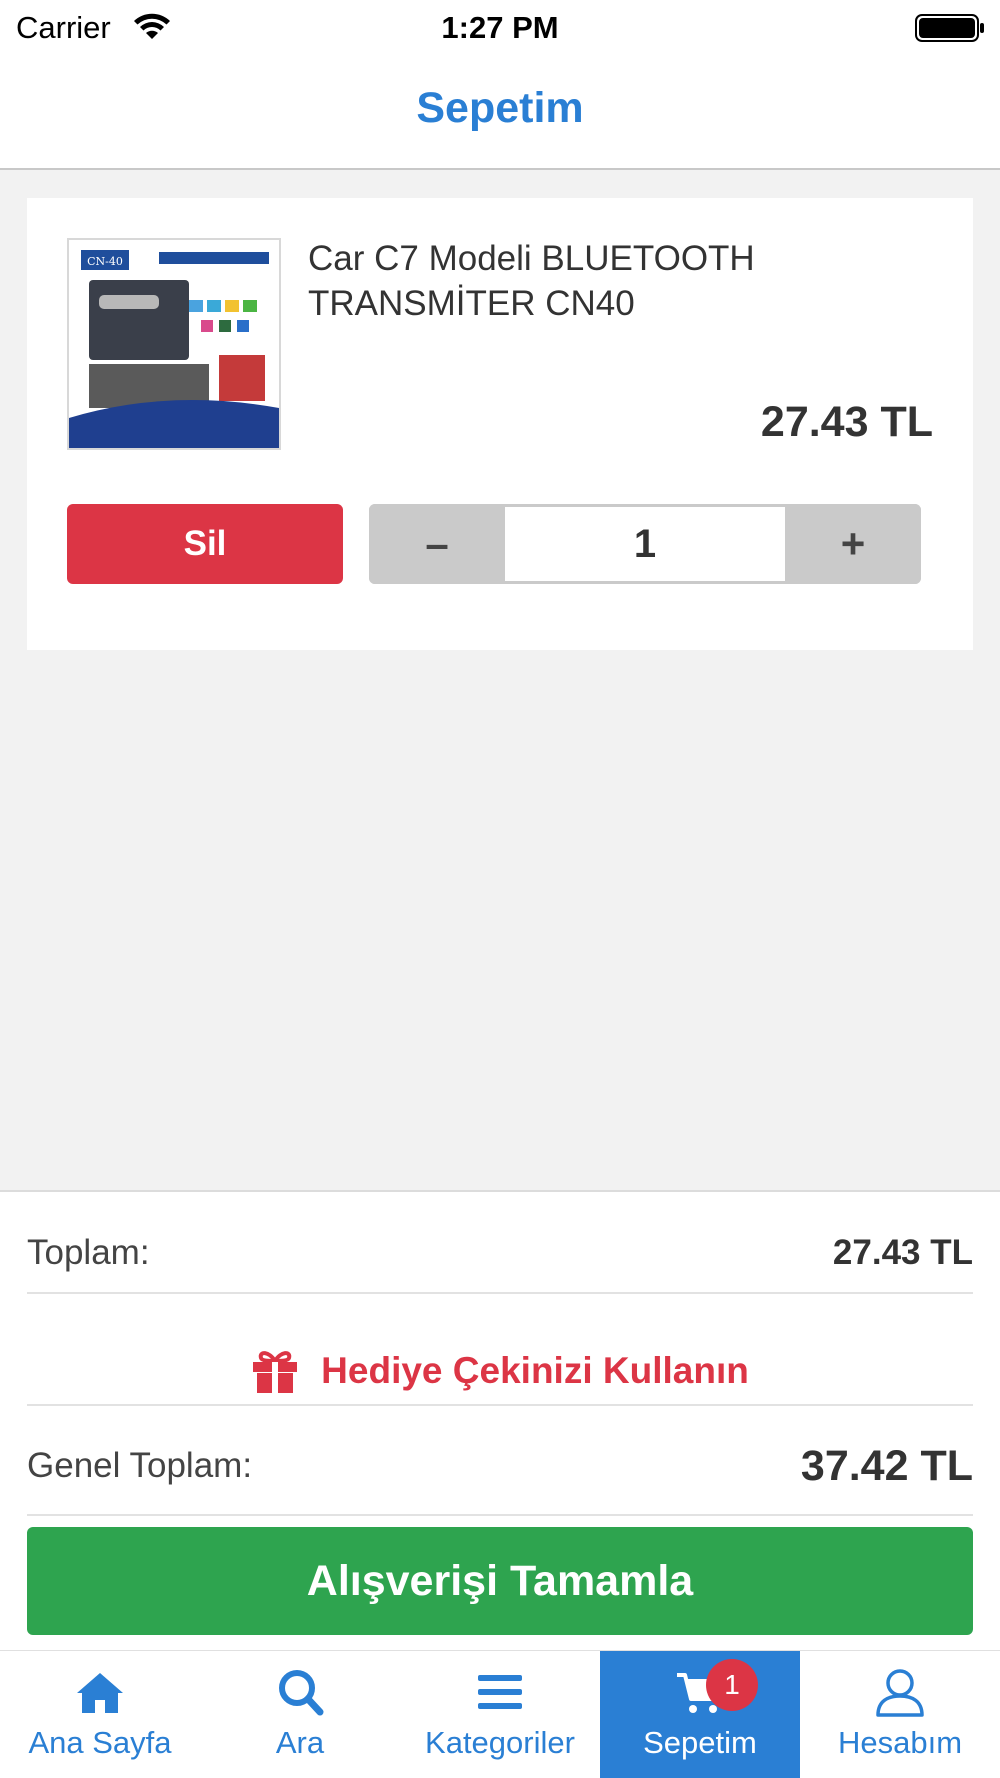 This screenshot has height=1778, width=1000. Describe the element at coordinates (500, 1253) in the screenshot. I see `total-row: Toplam: 27.43 TL` at that location.